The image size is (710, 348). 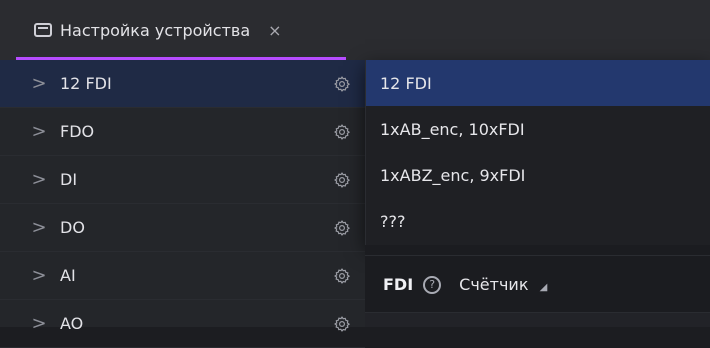 I want to click on sidebar-item-label: AO, so click(x=72, y=323).